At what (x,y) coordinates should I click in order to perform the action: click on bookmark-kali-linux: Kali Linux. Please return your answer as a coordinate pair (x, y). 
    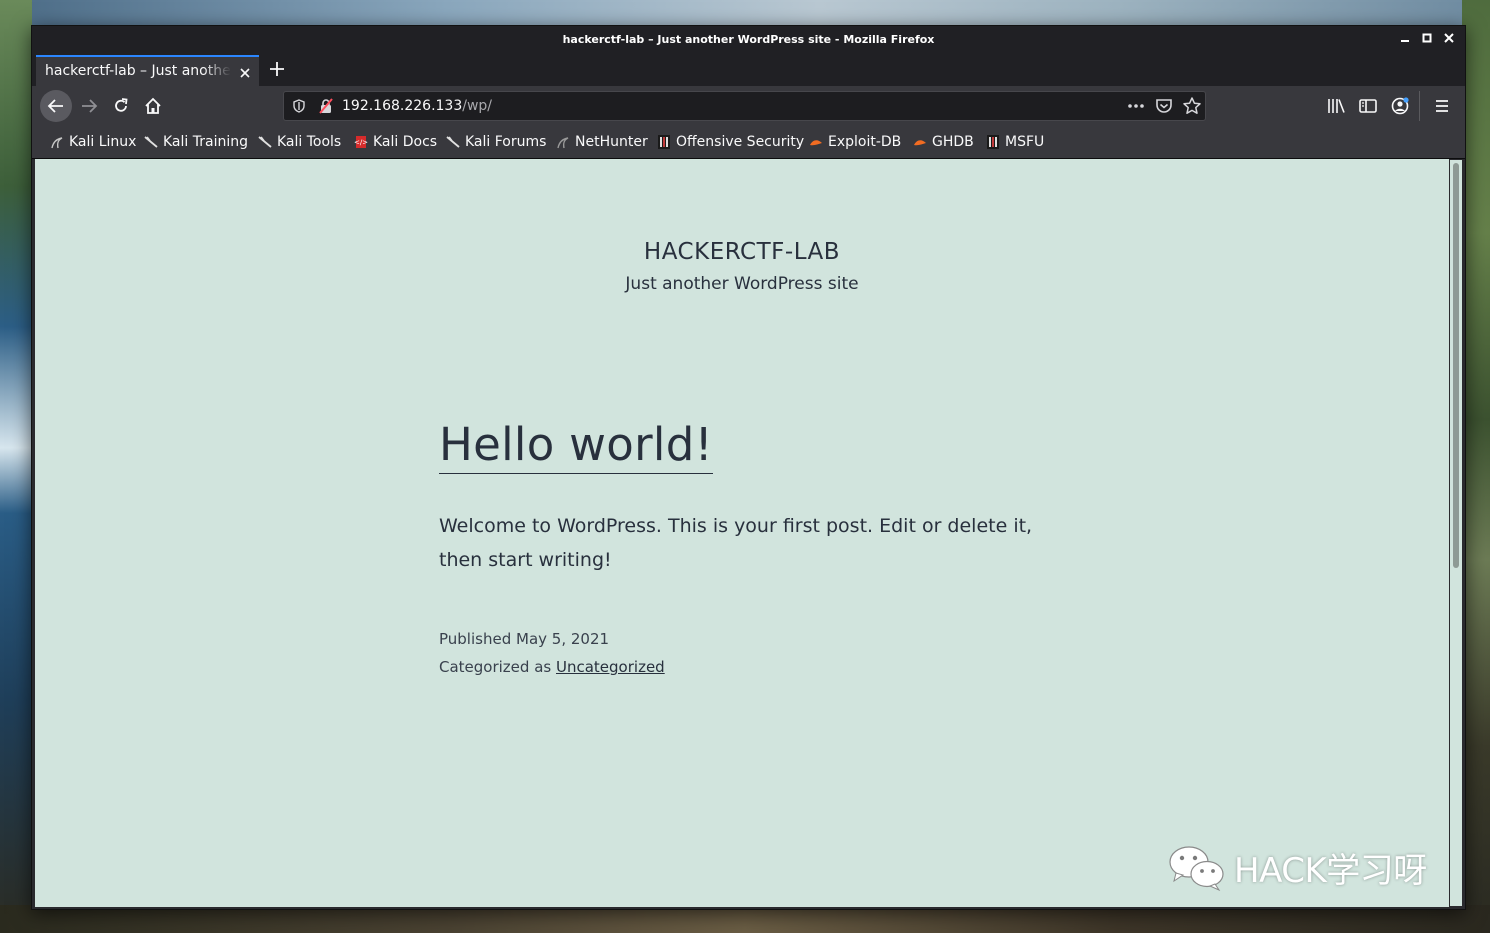
    Looking at the image, I should click on (93, 142).